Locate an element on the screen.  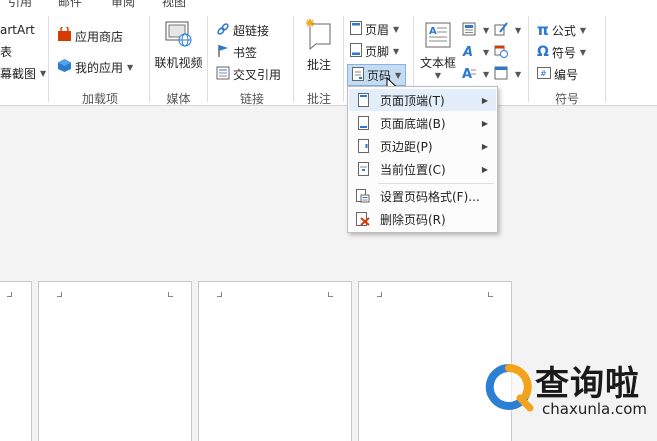
textbox-button: A 文本框 ▼ is located at coordinates (438, 51).